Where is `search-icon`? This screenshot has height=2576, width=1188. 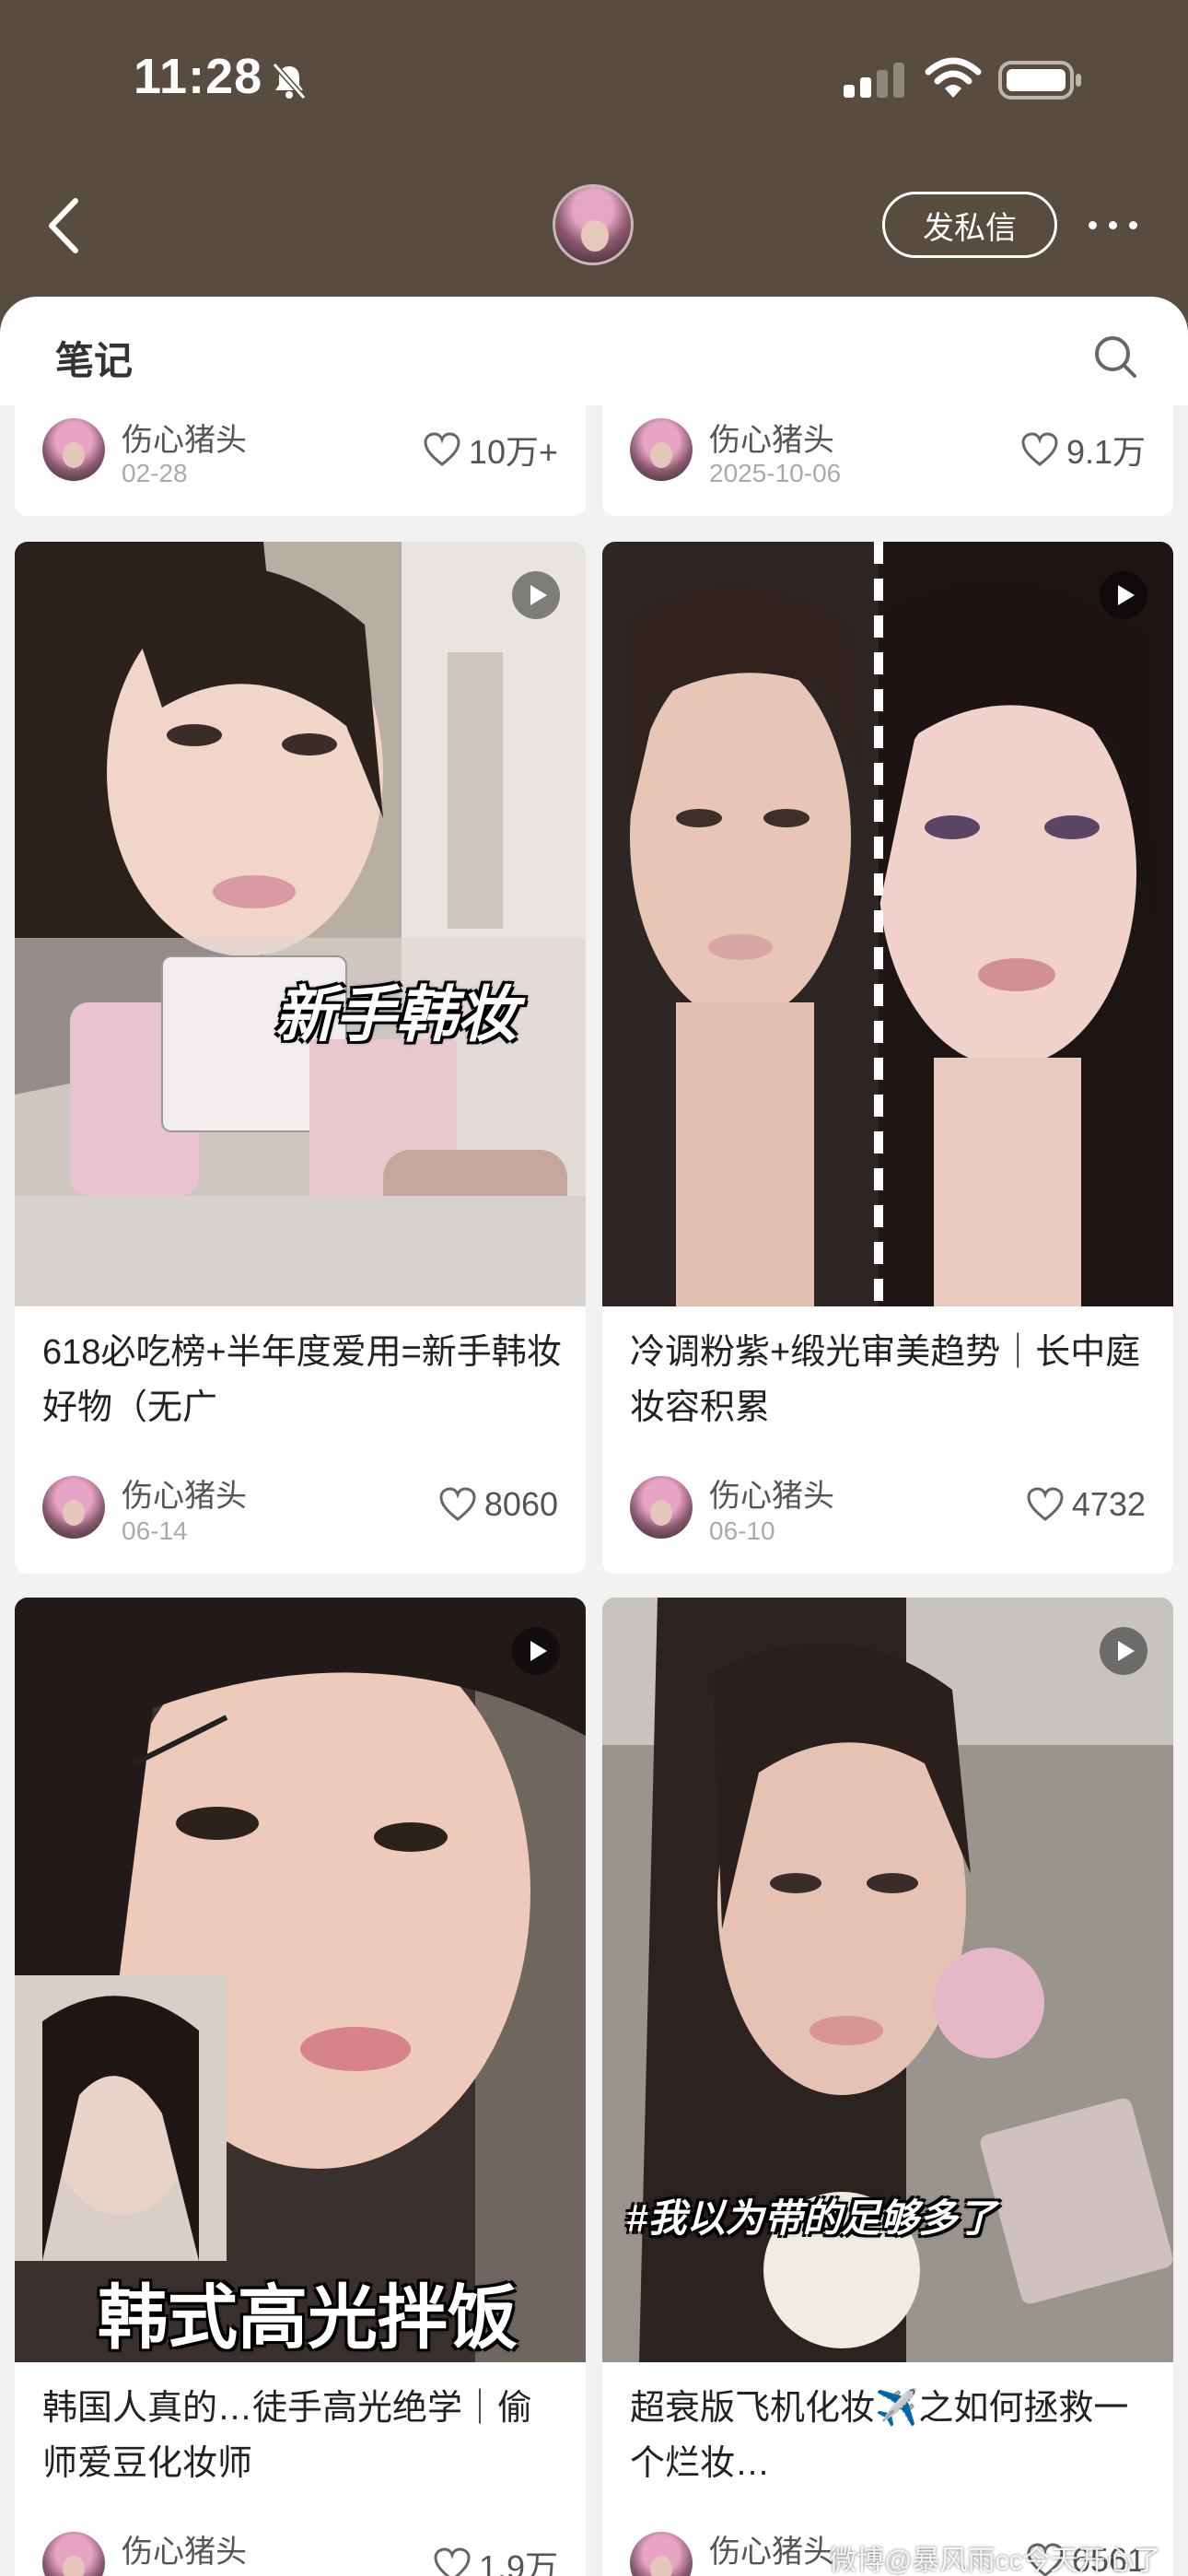 search-icon is located at coordinates (1115, 357).